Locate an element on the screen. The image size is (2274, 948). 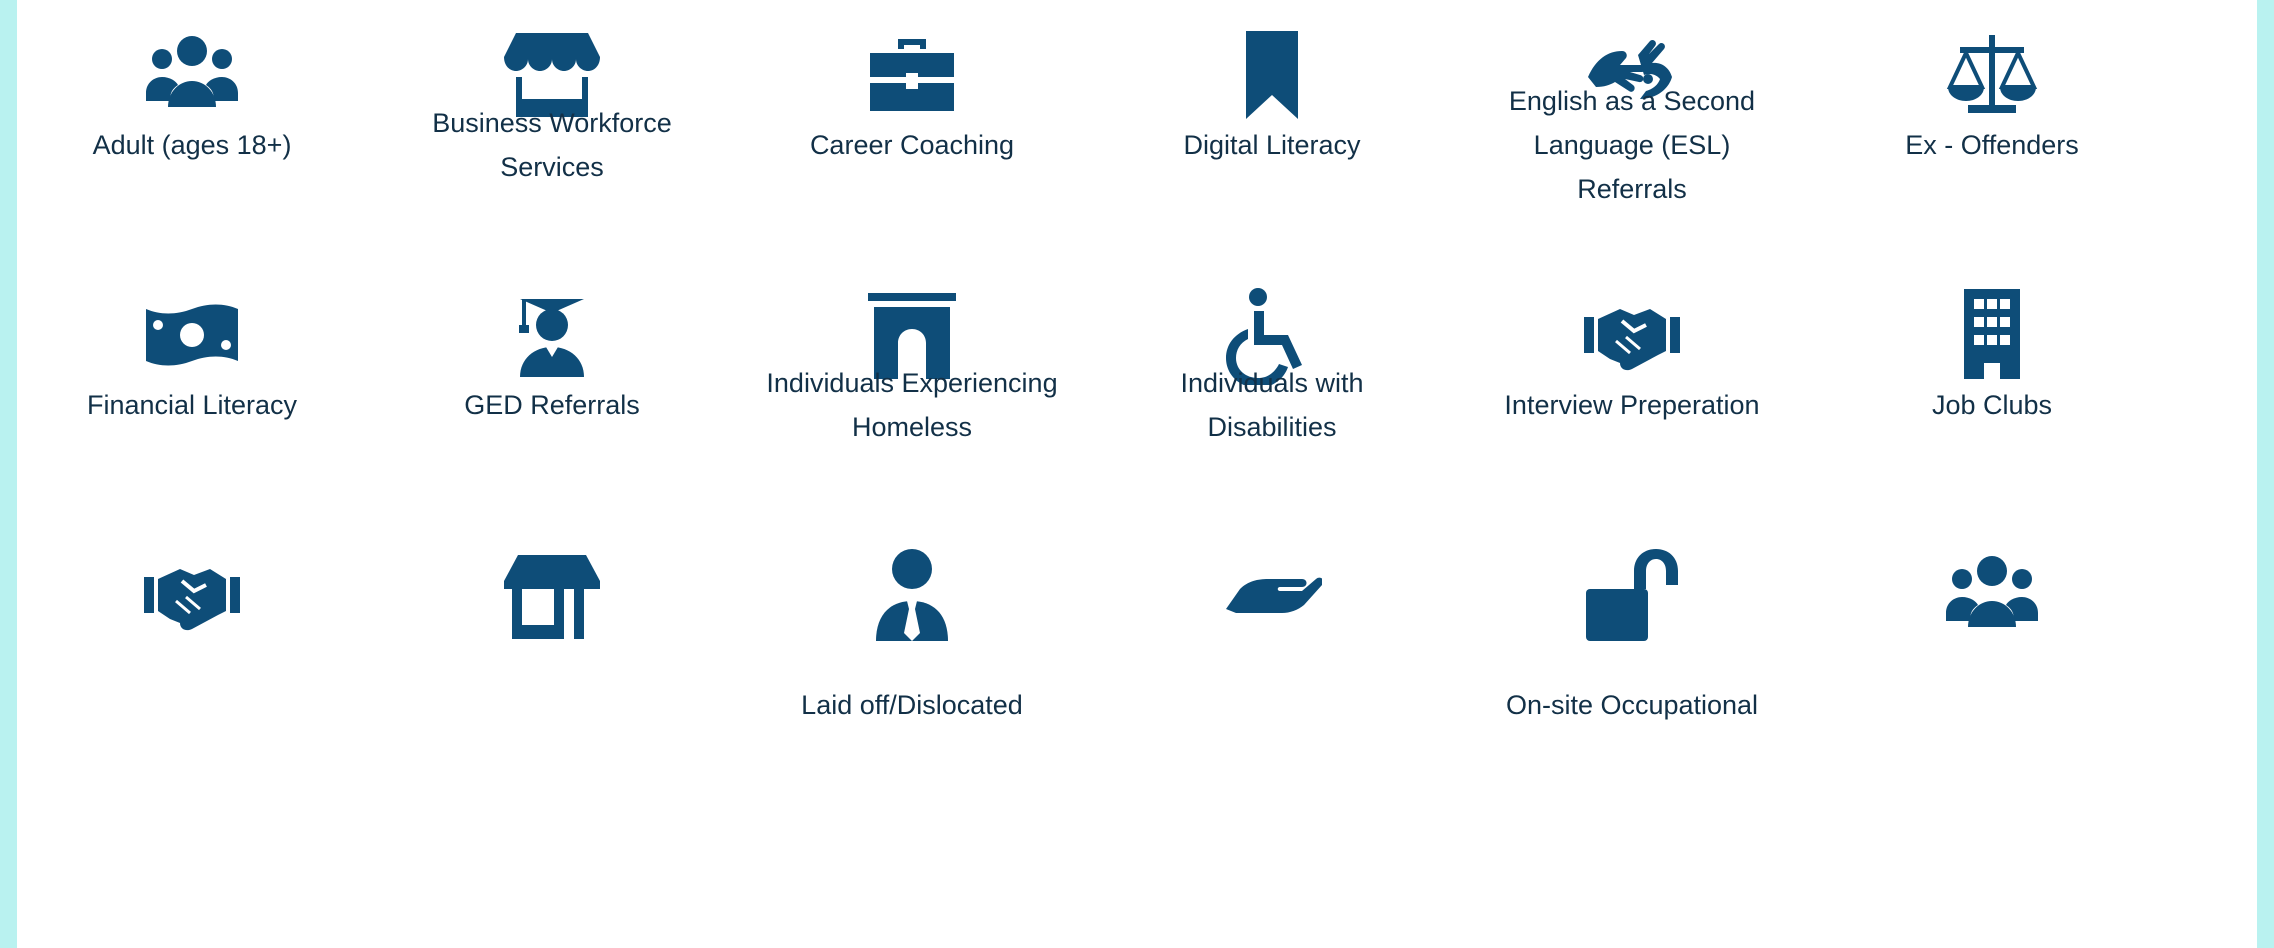
service-label: Adult (ages 18+) is located at coordinates (192, 145).